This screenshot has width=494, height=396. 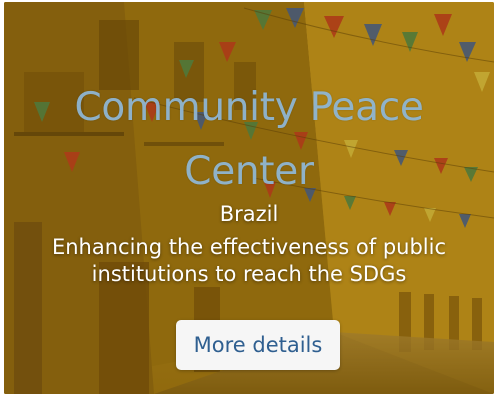 I want to click on more-details-button: More details, so click(x=258, y=345).